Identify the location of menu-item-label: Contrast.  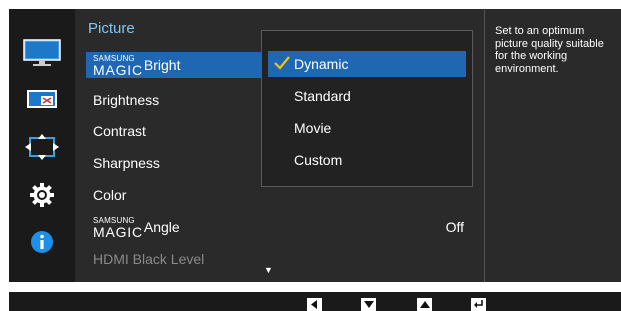
(119, 131).